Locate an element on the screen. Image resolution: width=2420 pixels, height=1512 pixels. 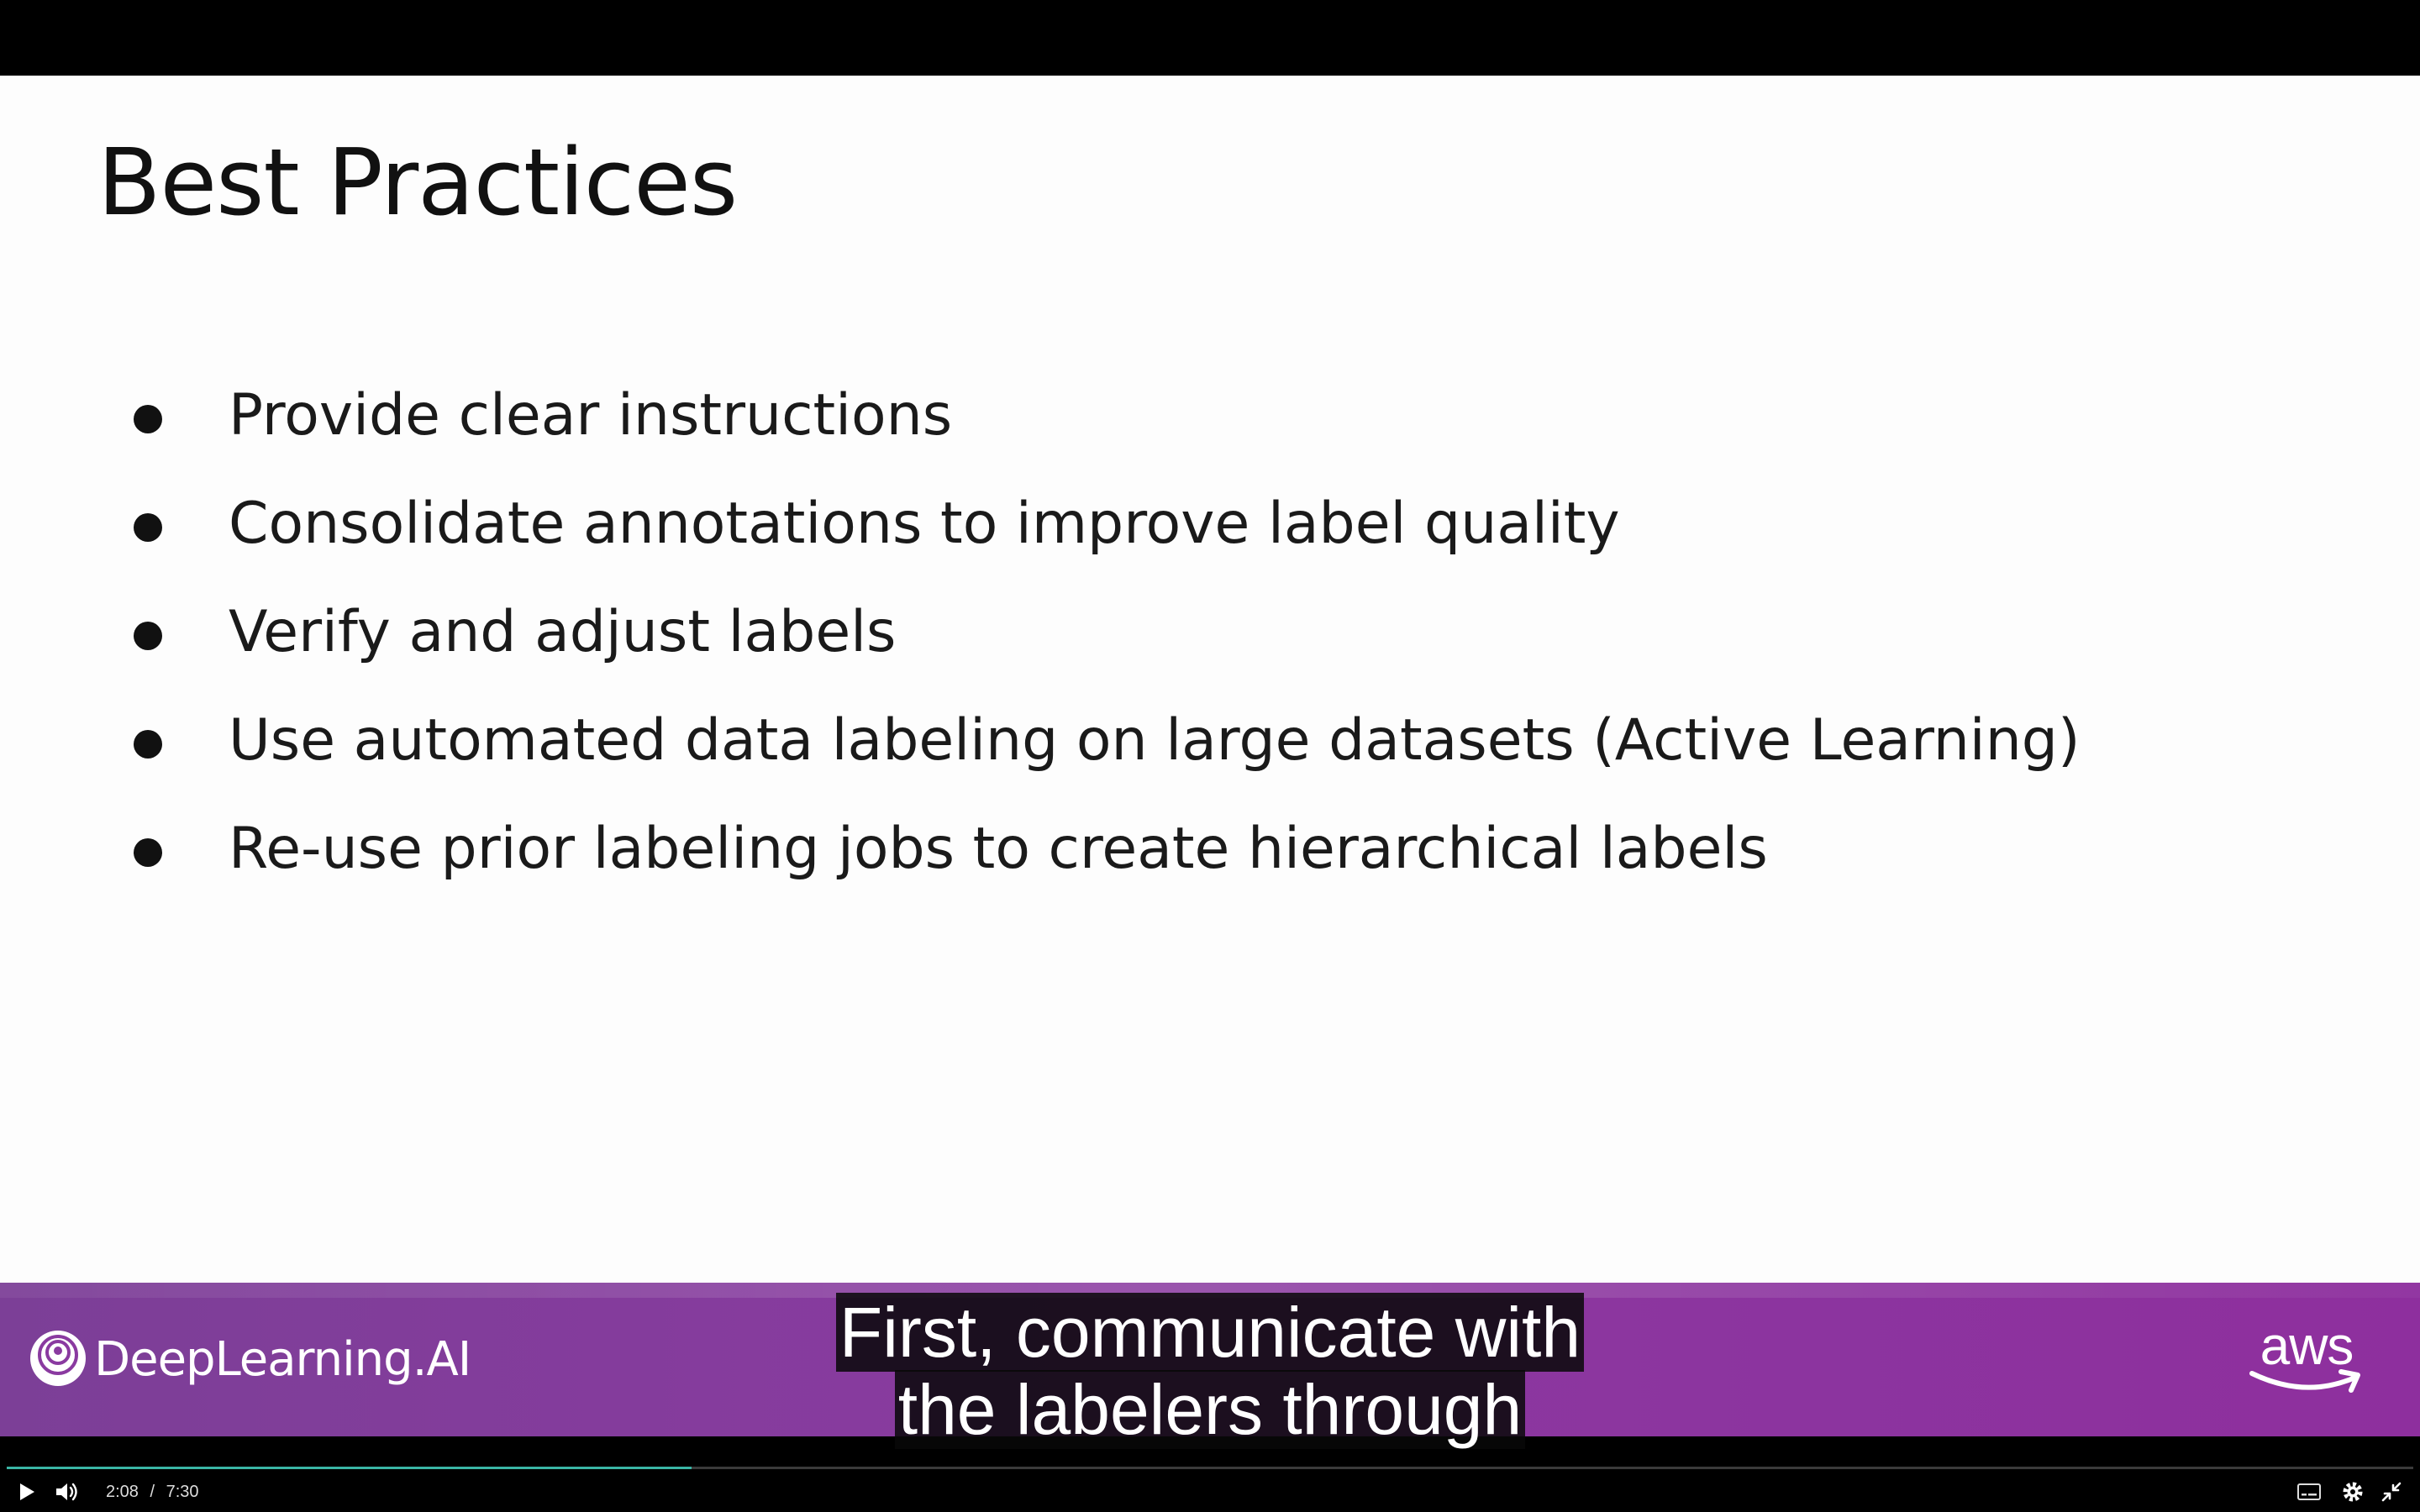
exit-fullscreen-icon is located at coordinates (2391, 1492).